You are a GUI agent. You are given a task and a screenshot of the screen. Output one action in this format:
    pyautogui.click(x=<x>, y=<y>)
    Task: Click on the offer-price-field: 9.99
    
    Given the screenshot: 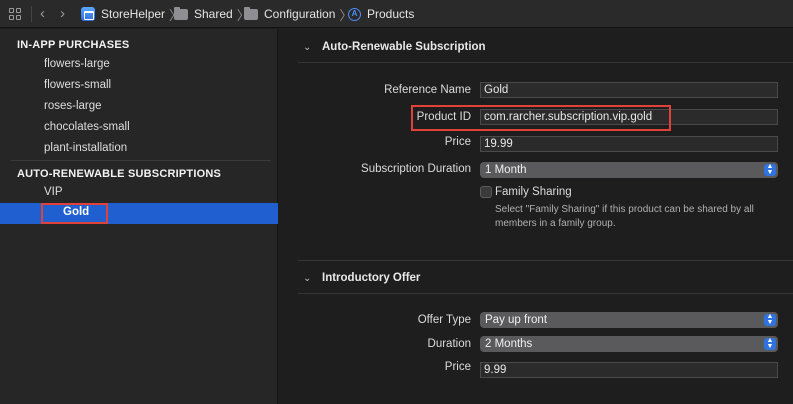 What is the action you would take?
    pyautogui.click(x=629, y=370)
    